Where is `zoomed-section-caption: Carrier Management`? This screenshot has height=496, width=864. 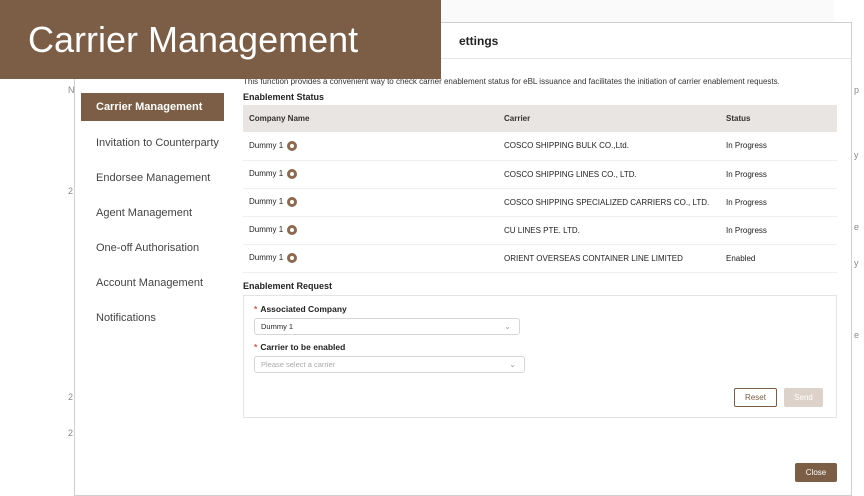 zoomed-section-caption: Carrier Management is located at coordinates (220, 39).